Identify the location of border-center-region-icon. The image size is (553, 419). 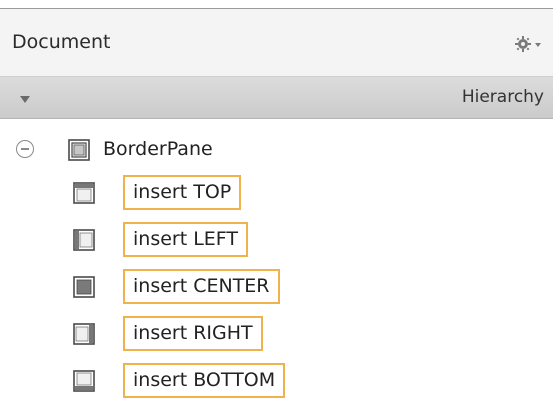
(84, 287).